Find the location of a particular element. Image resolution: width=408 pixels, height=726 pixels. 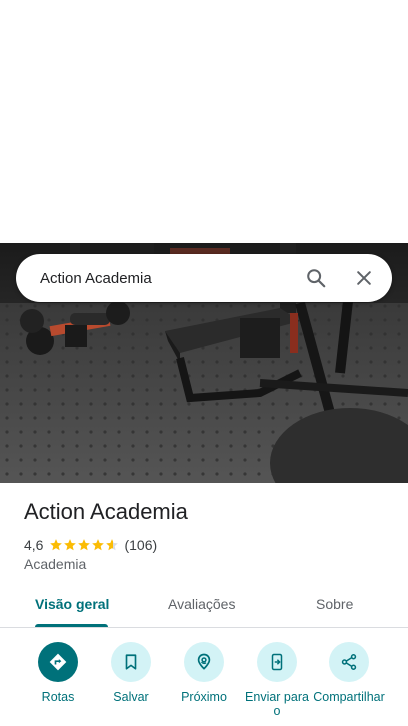

share-icon is located at coordinates (349, 662).